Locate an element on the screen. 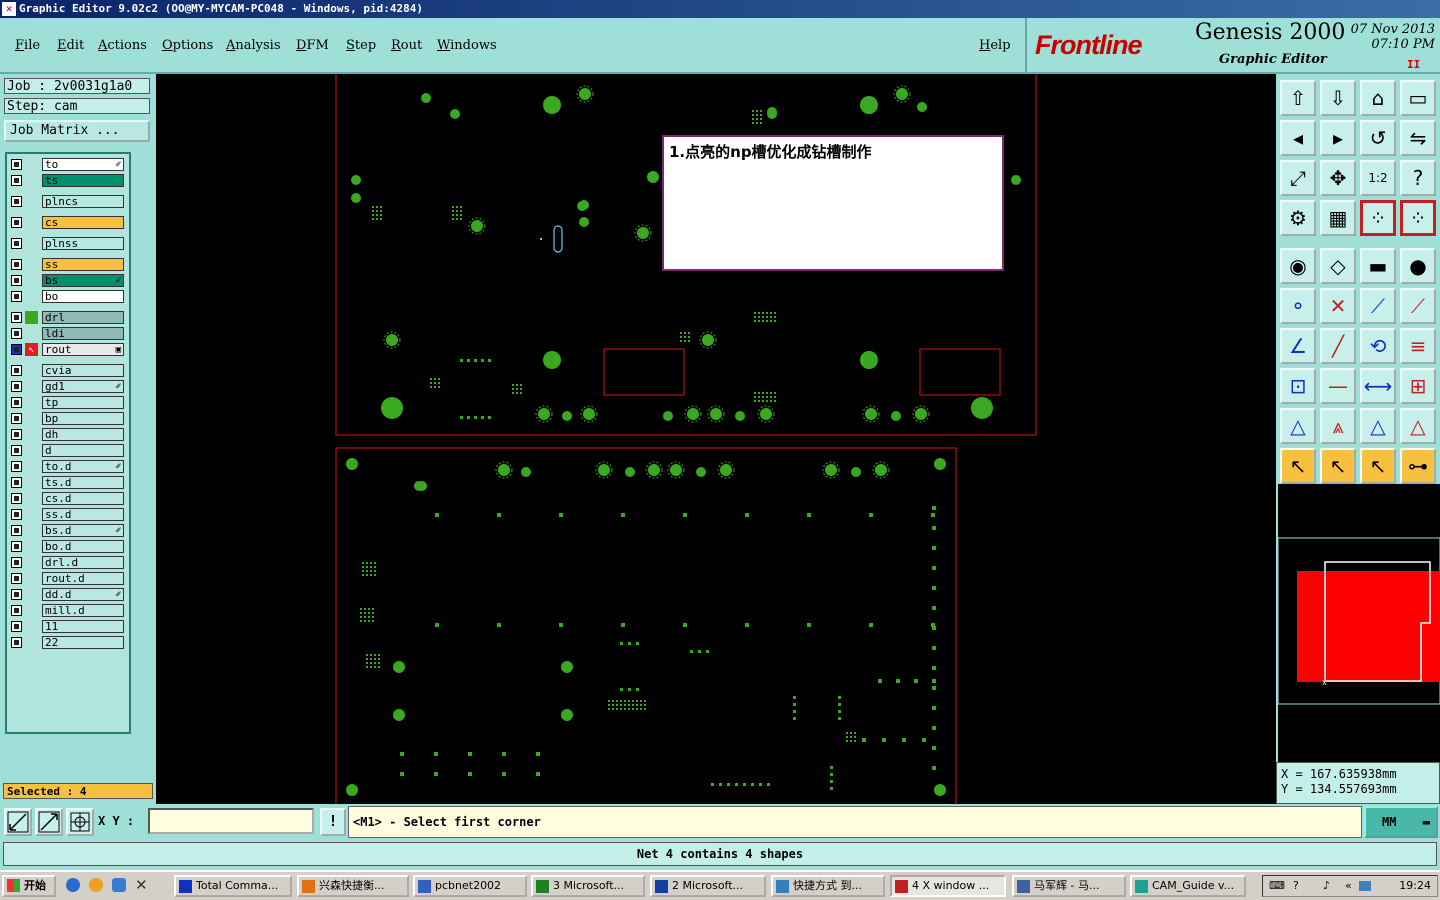  help-query-icon: ? is located at coordinates (1418, 178).